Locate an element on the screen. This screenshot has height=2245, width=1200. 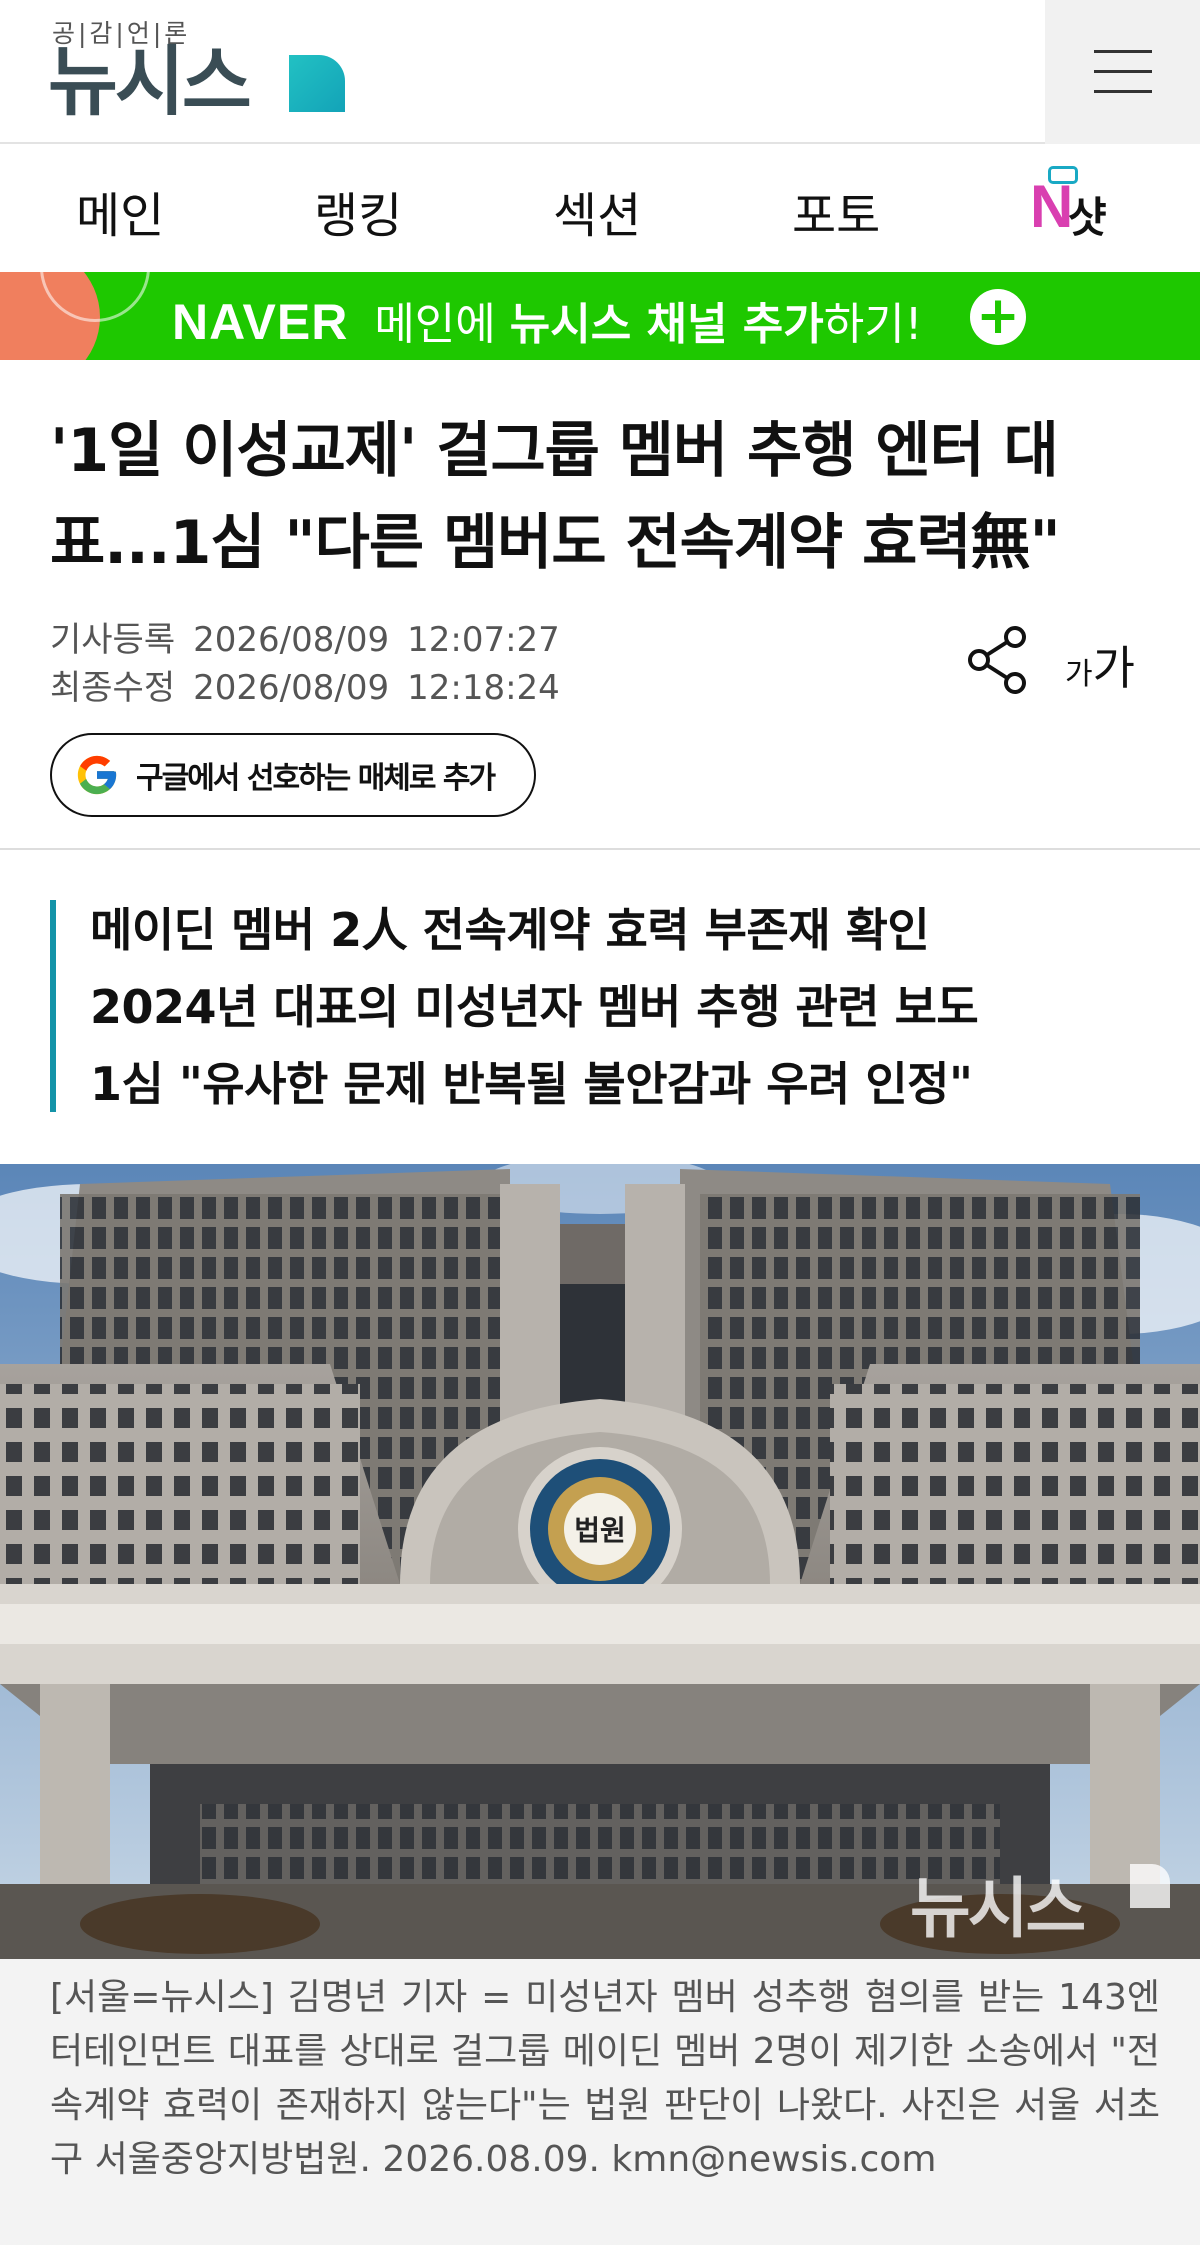
main-nav: 메인 랭킹 섹션 포토 N 샷 is located at coordinates (600, 209).